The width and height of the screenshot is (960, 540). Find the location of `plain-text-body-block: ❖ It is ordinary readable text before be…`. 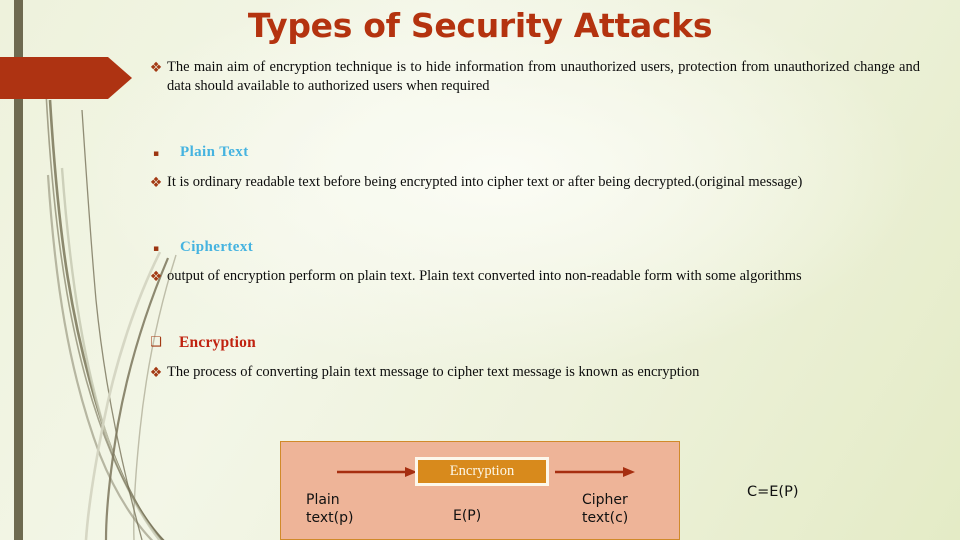

plain-text-body-block: ❖ It is ordinary readable text before be… is located at coordinates (532, 182).